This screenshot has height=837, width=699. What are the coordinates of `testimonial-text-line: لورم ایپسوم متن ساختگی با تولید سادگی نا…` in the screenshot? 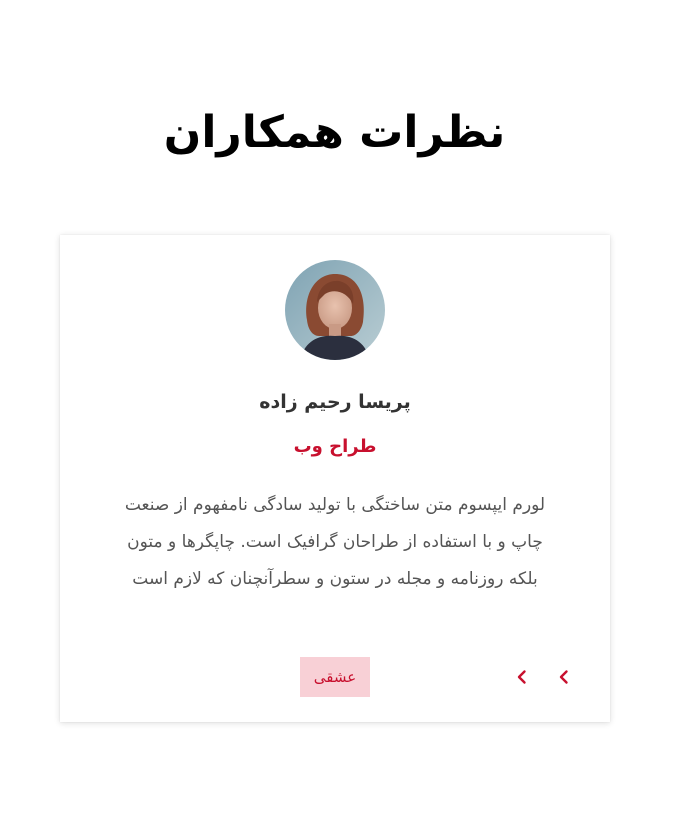 It's located at (335, 505).